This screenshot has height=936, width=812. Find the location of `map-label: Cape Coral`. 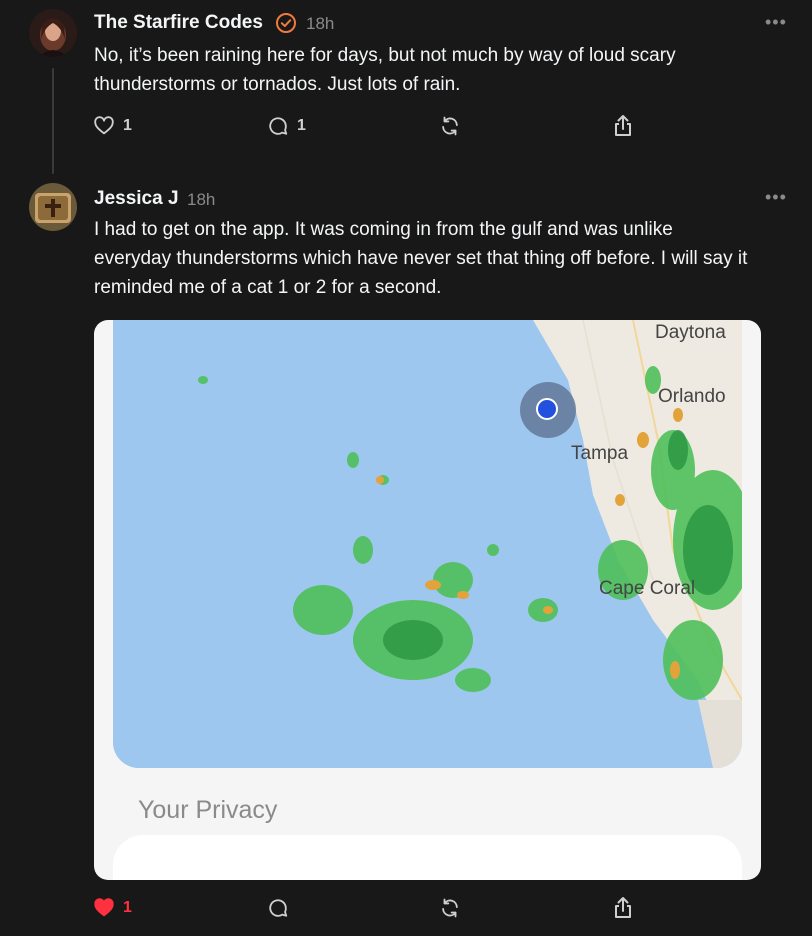

map-label: Cape Coral is located at coordinates (647, 588).